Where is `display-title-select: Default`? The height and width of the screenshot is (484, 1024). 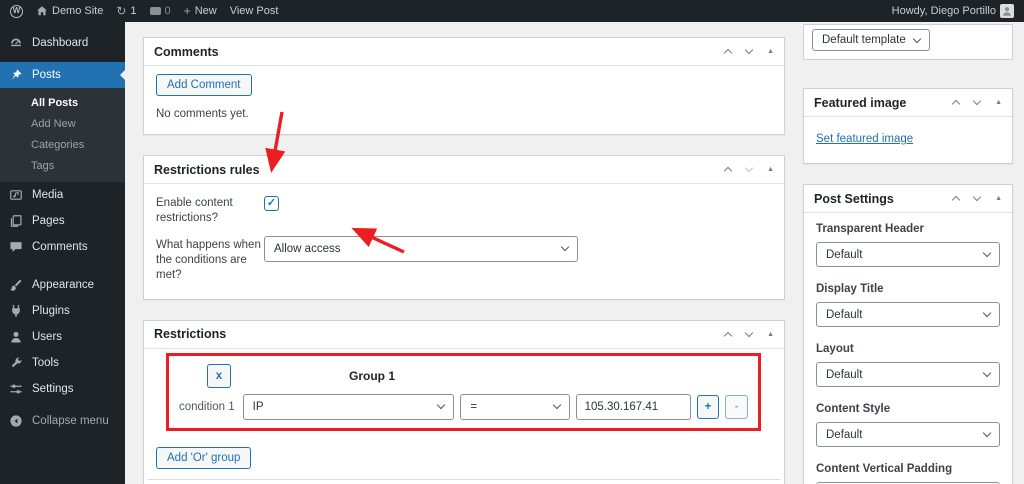 display-title-select: Default is located at coordinates (908, 314).